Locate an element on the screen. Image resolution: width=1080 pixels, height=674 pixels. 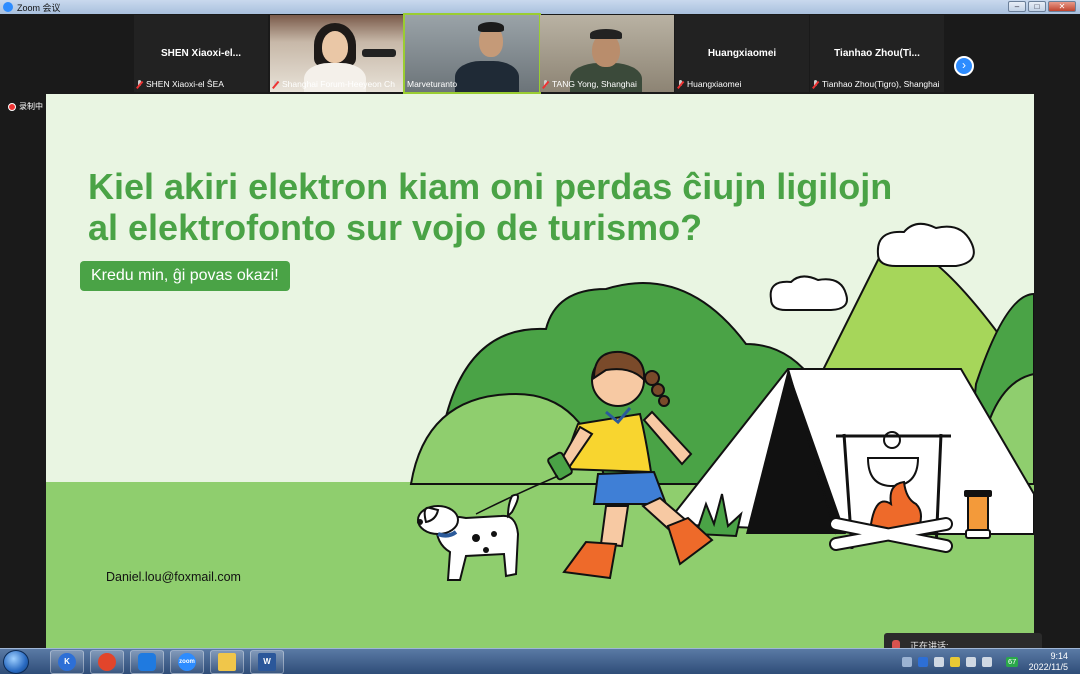
participant-tile: Huangxiaomei Huangxiaomei is located at coordinates (742, 53).